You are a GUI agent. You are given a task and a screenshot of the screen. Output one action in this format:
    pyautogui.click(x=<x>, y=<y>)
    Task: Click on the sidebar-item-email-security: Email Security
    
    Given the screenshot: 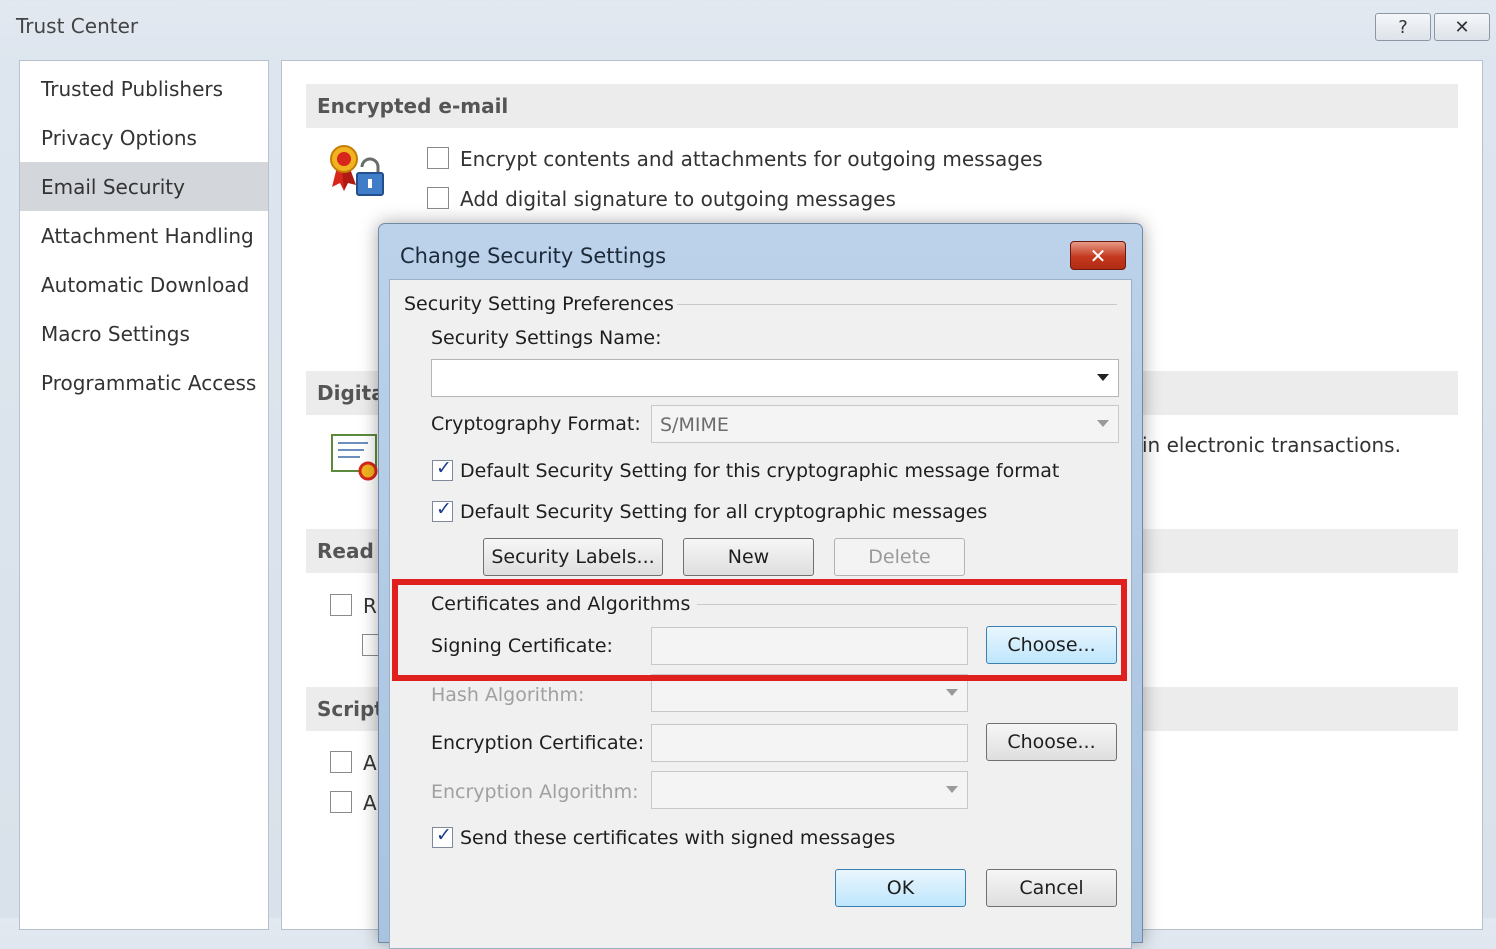 What is the action you would take?
    pyautogui.click(x=144, y=186)
    